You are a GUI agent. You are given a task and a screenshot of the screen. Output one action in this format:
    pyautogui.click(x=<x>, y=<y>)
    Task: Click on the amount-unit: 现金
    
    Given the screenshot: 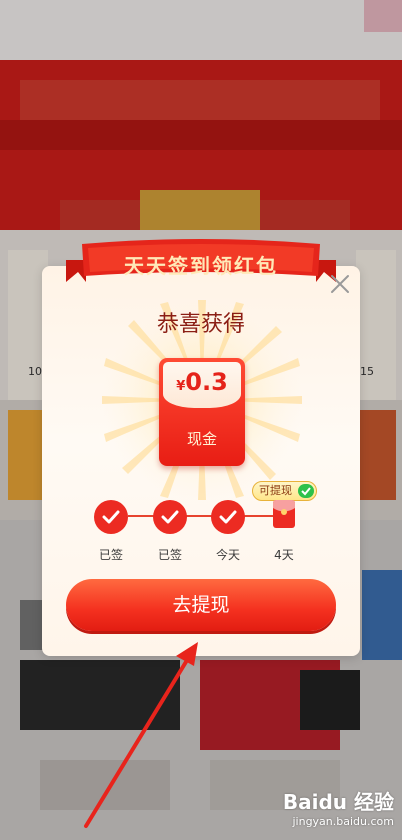 What is the action you would take?
    pyautogui.click(x=201, y=439)
    